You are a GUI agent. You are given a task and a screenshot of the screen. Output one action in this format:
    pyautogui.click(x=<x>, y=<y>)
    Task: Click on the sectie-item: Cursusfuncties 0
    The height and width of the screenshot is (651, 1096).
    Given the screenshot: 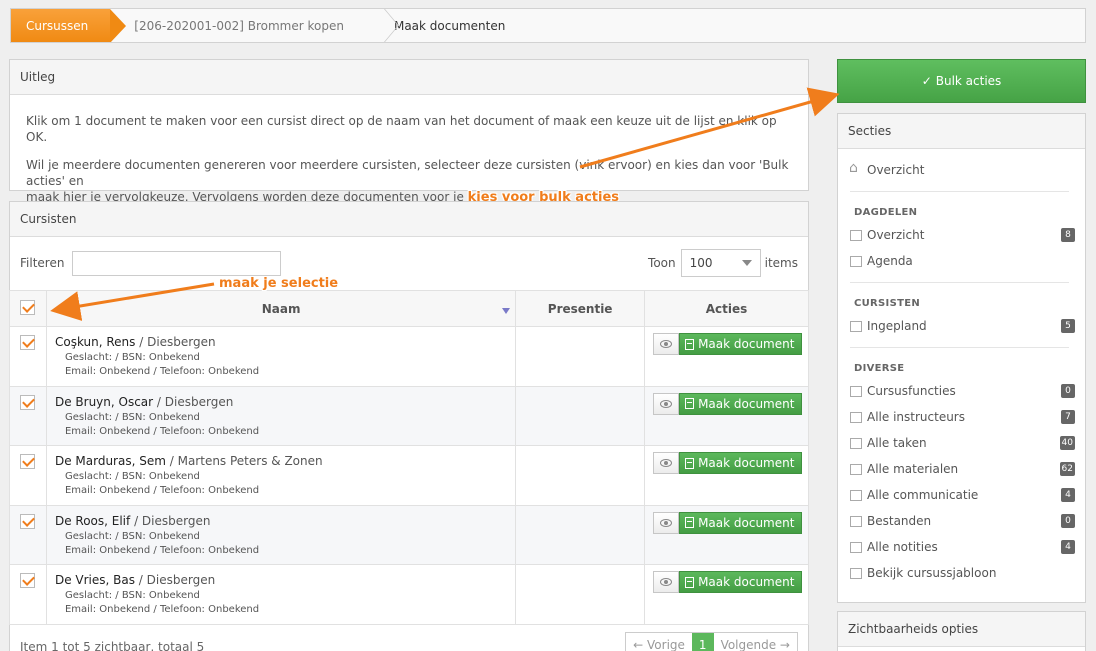 What is the action you would take?
    pyautogui.click(x=967, y=391)
    